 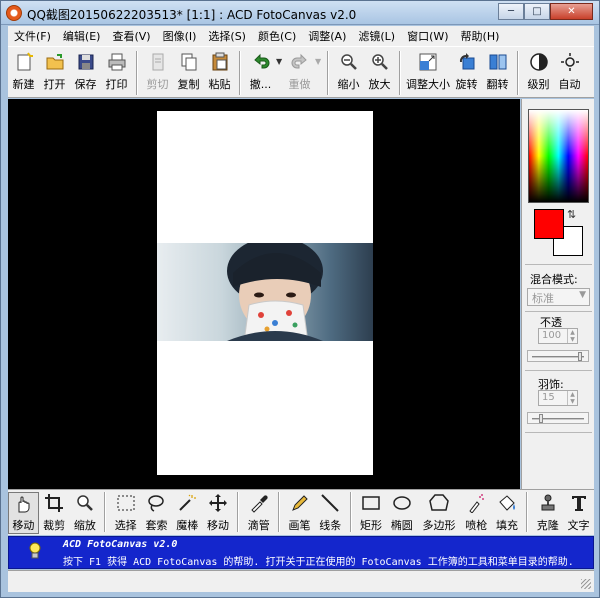 What do you see at coordinates (552, 335) in the screenshot?
I see `opacity-value: 100` at bounding box center [552, 335].